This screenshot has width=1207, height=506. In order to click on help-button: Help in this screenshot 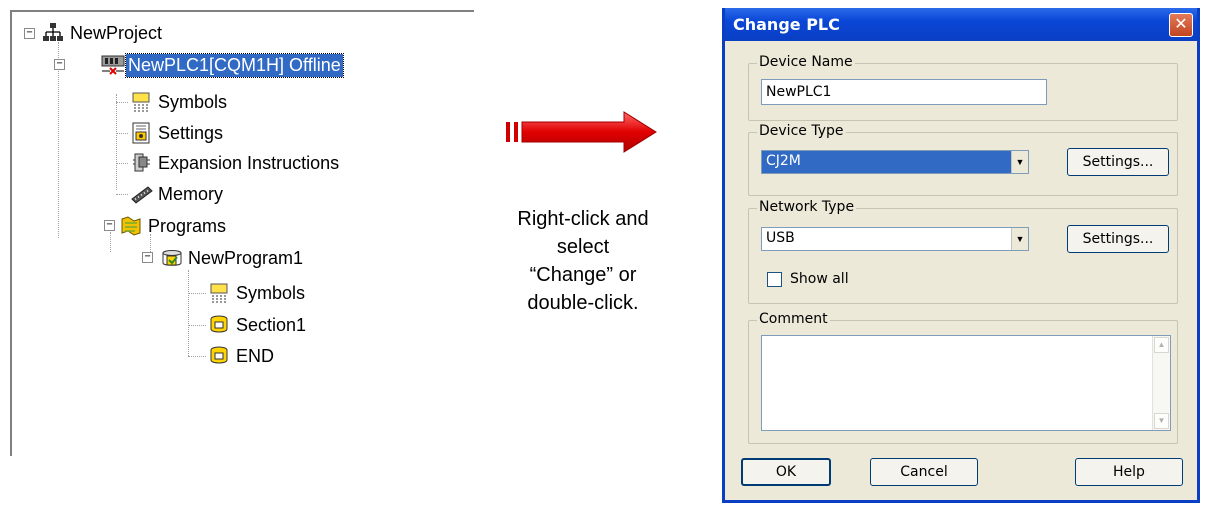, I will do `click(1129, 472)`.